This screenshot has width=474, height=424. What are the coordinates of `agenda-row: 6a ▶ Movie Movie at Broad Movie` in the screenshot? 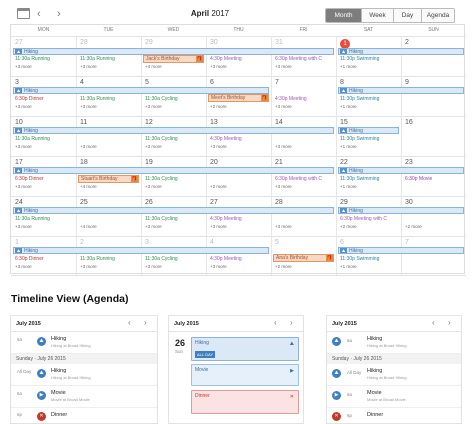 It's located at (84, 397).